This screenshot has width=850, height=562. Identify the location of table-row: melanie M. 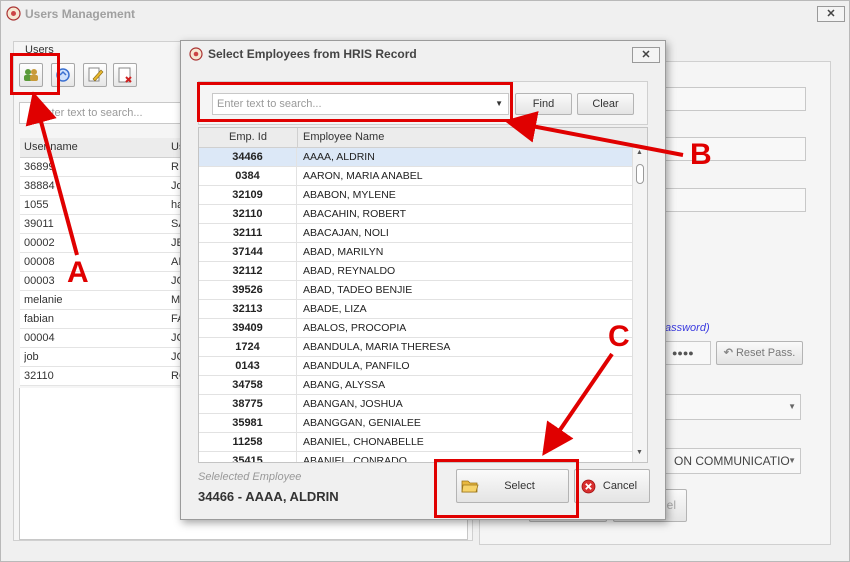
(100, 300).